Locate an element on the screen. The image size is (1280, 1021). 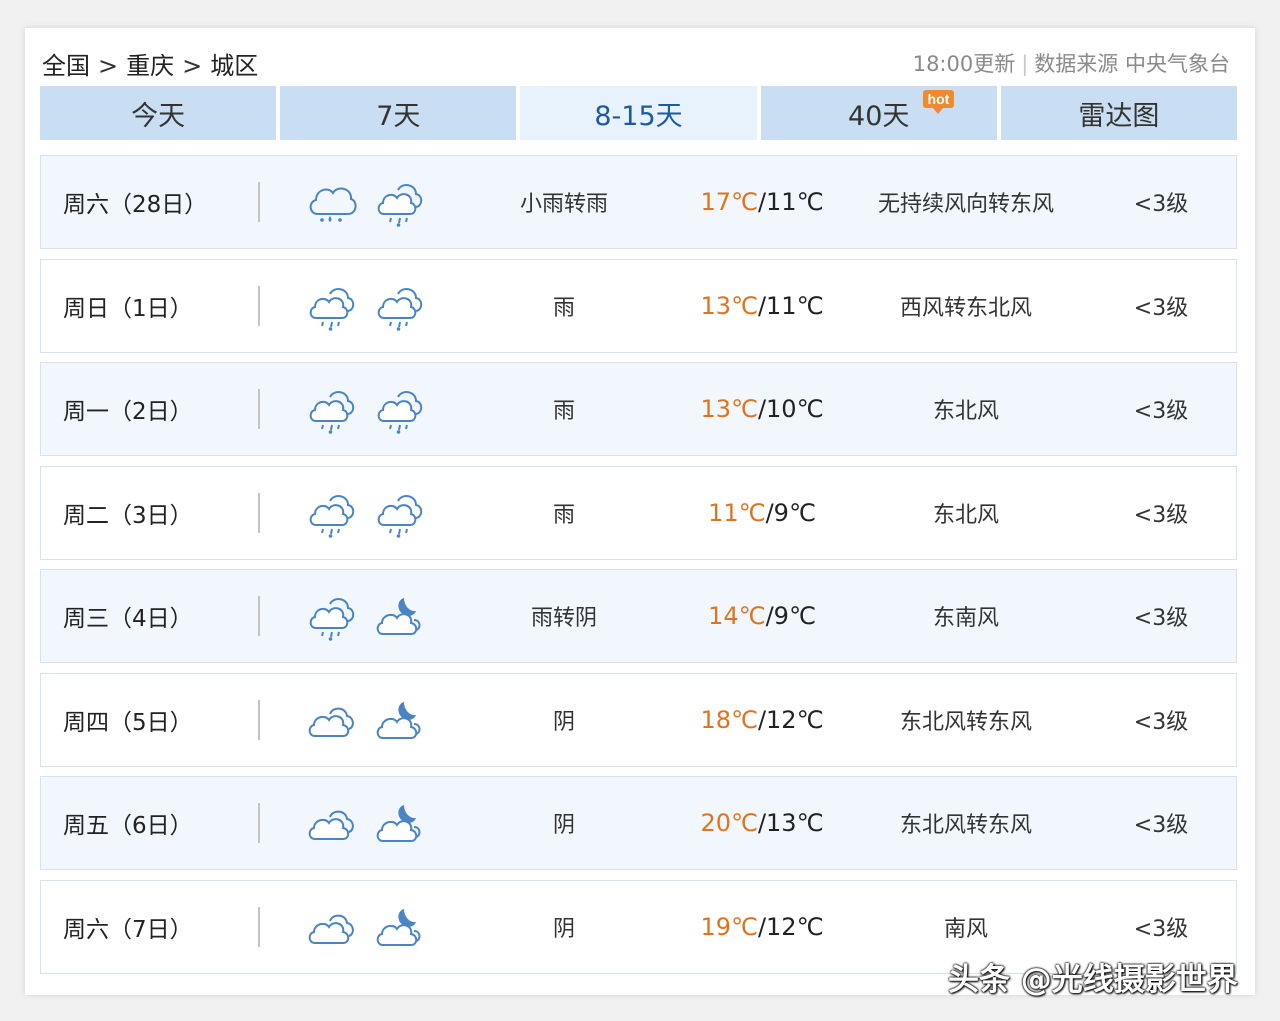
breadcrumb-district: 城区 is located at coordinates (234, 66).